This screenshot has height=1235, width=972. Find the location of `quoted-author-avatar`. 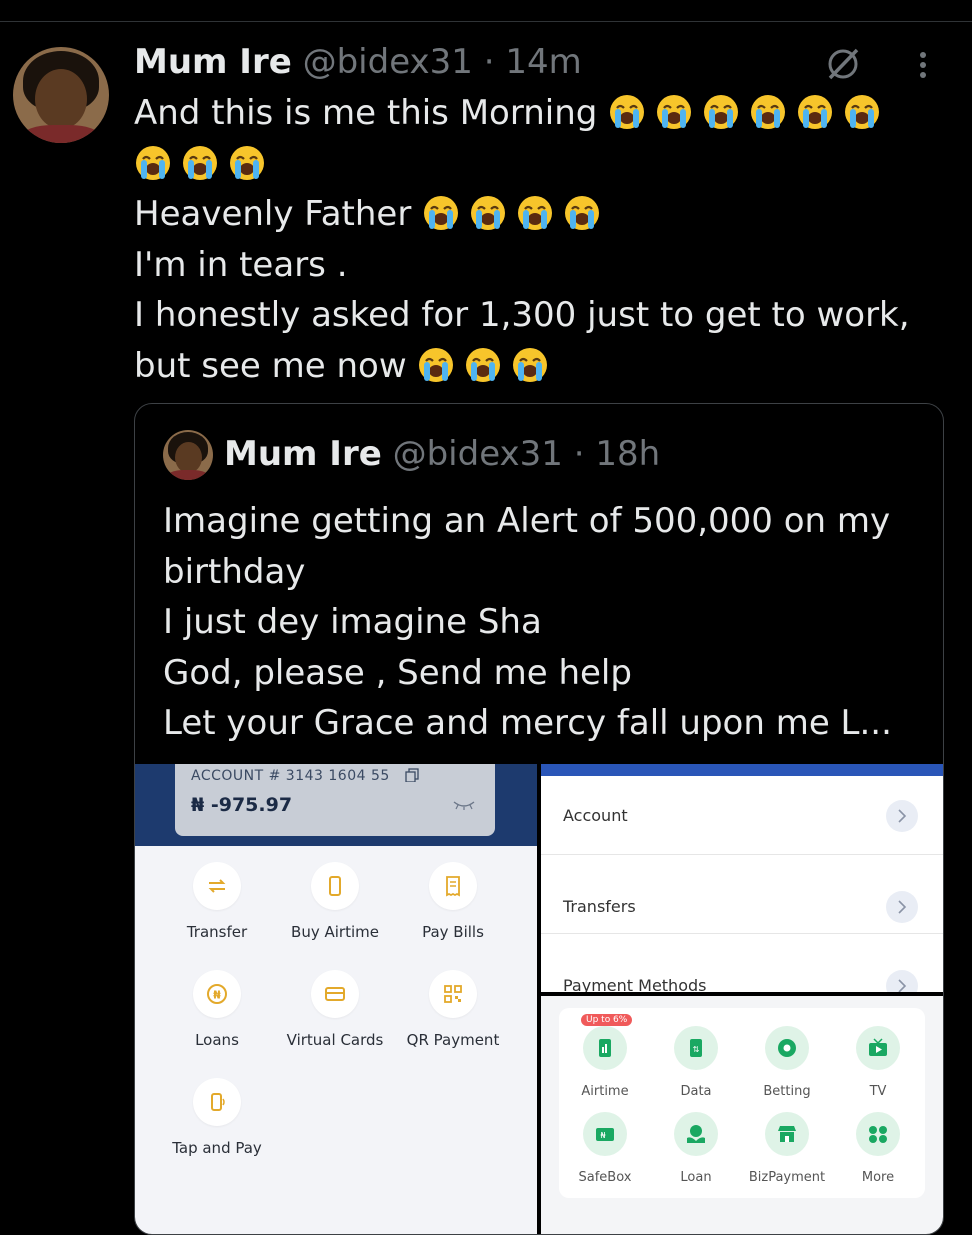

quoted-author-avatar is located at coordinates (188, 455).